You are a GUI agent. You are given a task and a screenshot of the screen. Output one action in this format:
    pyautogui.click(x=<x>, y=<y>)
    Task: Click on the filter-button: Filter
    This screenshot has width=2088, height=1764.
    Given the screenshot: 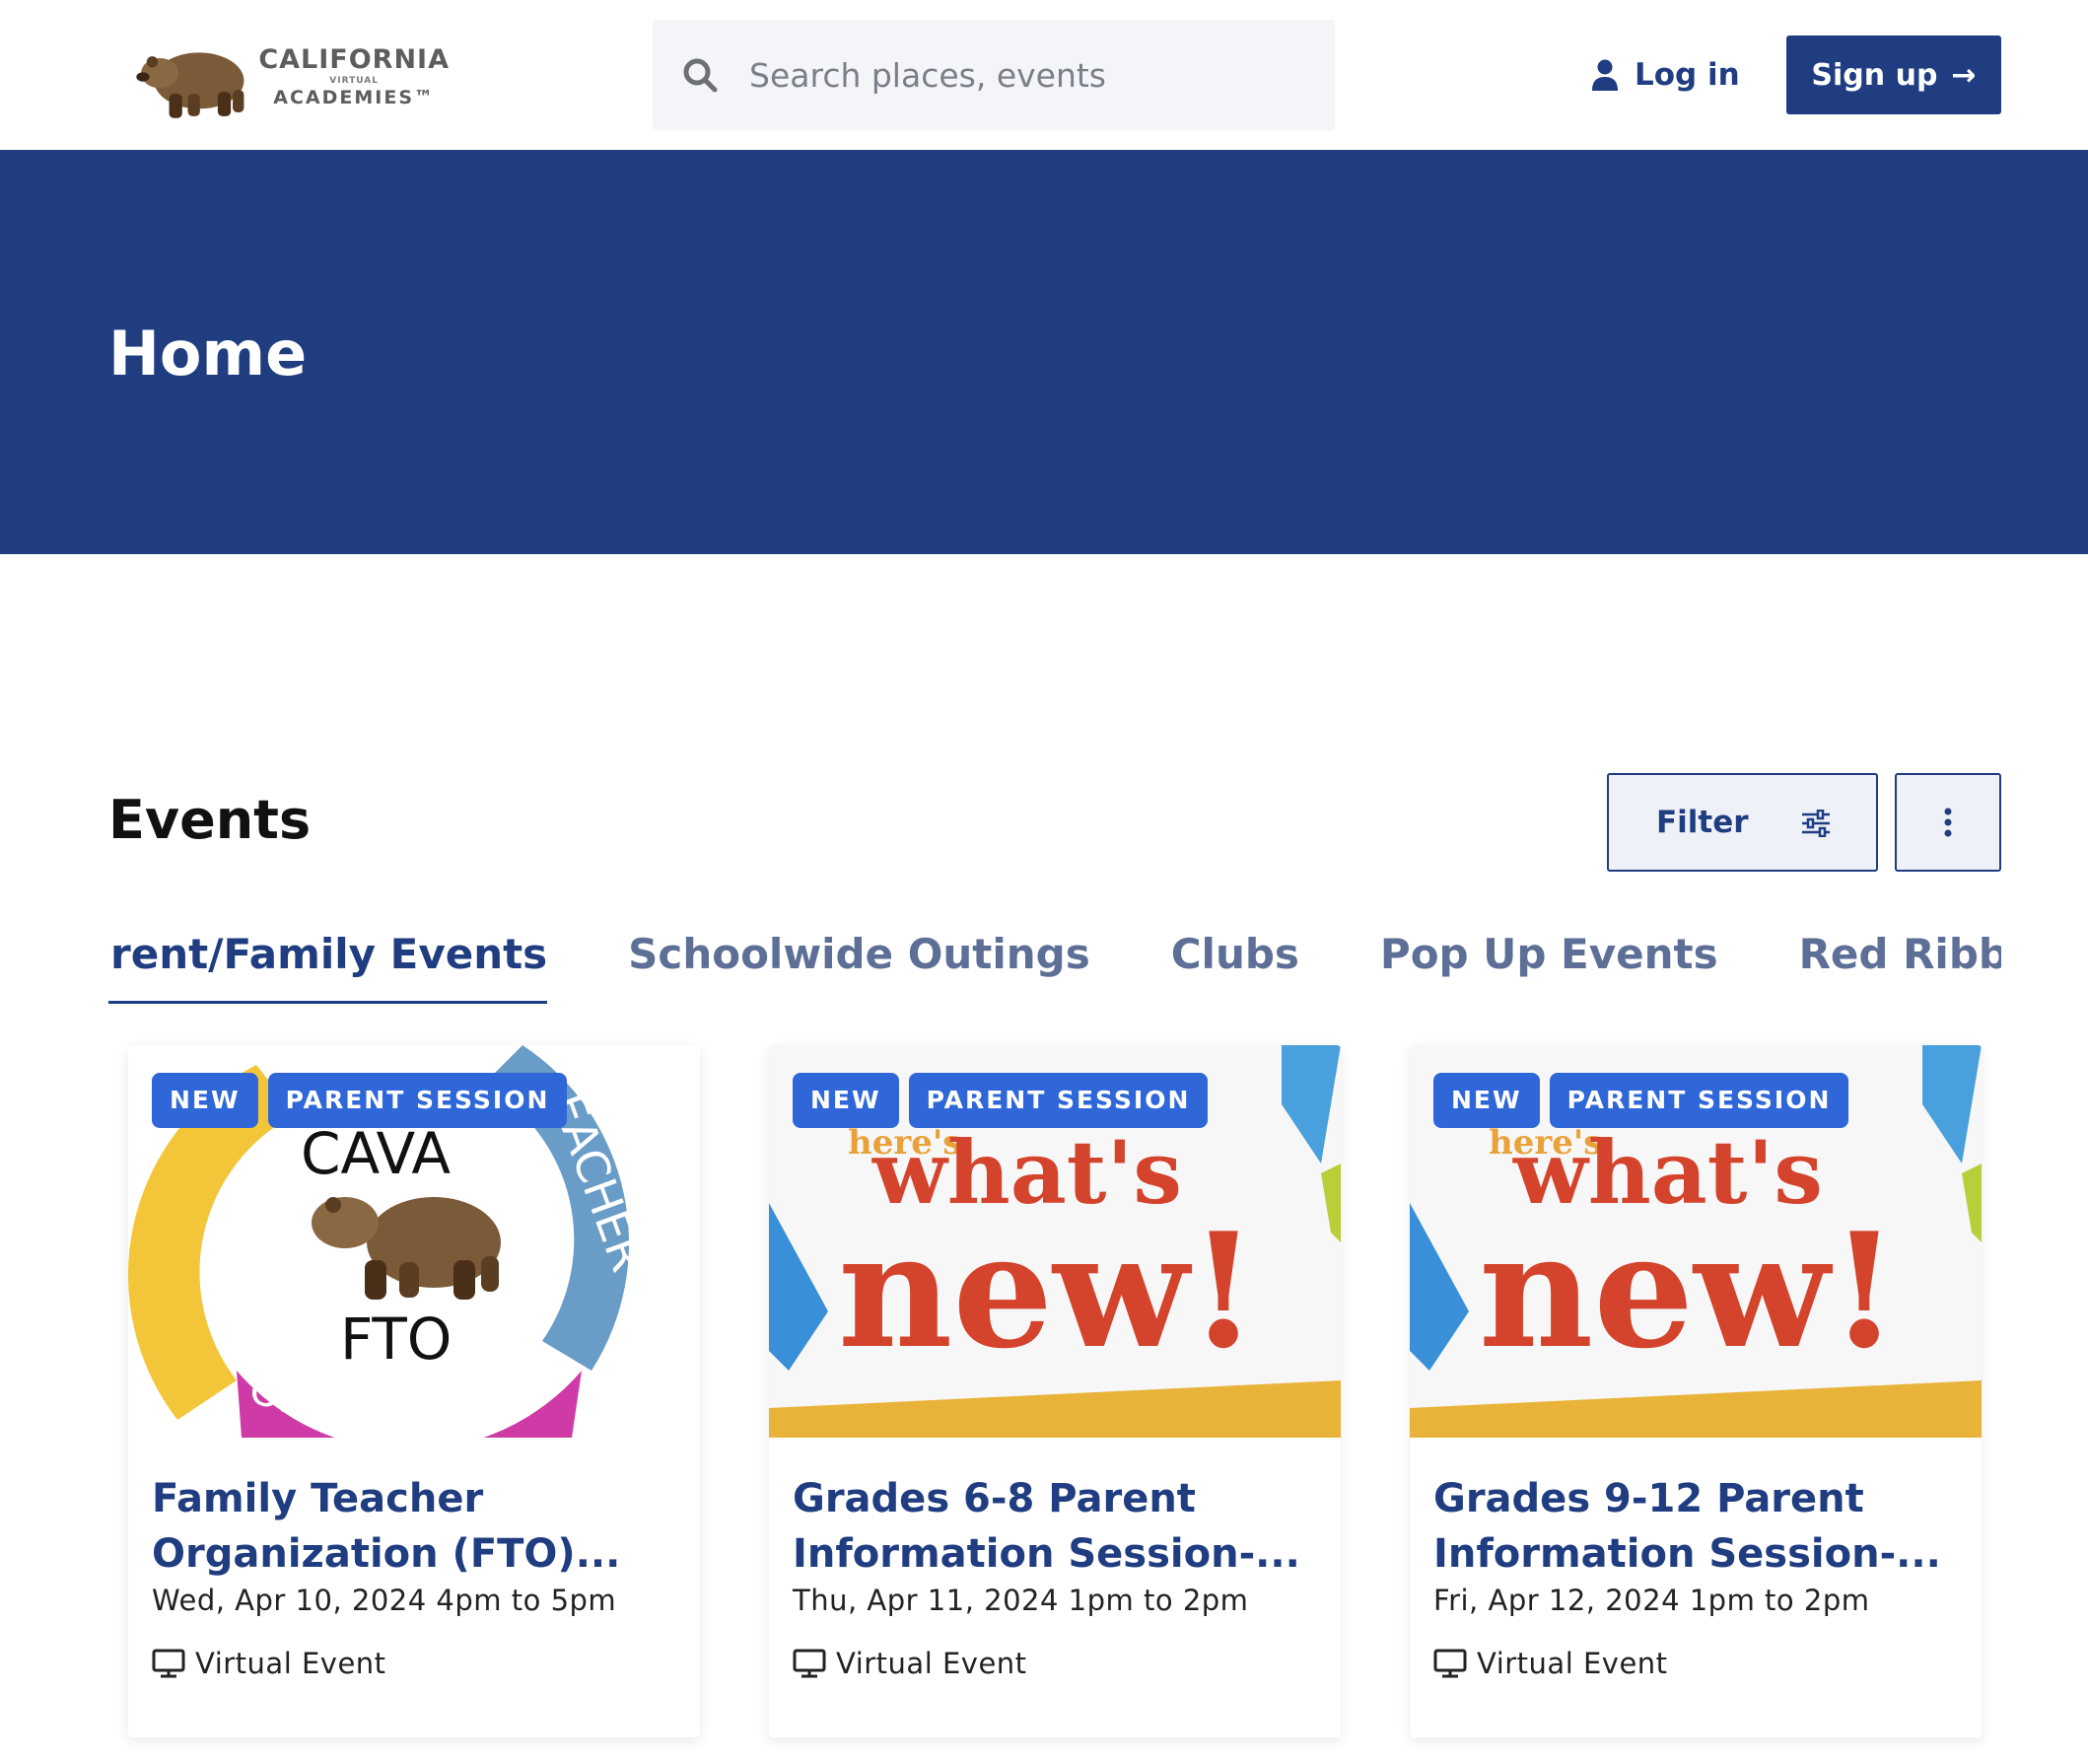 What is the action you would take?
    pyautogui.click(x=1742, y=823)
    